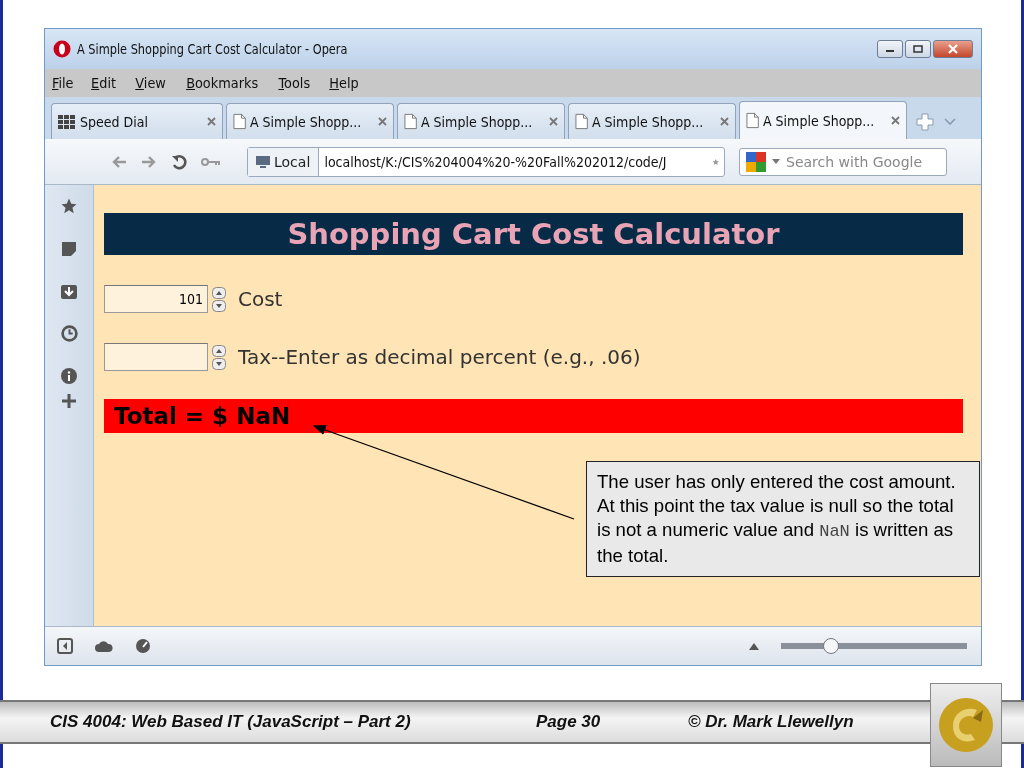 This screenshot has height=768, width=1024. What do you see at coordinates (119, 161) in the screenshot?
I see `back-icon` at bounding box center [119, 161].